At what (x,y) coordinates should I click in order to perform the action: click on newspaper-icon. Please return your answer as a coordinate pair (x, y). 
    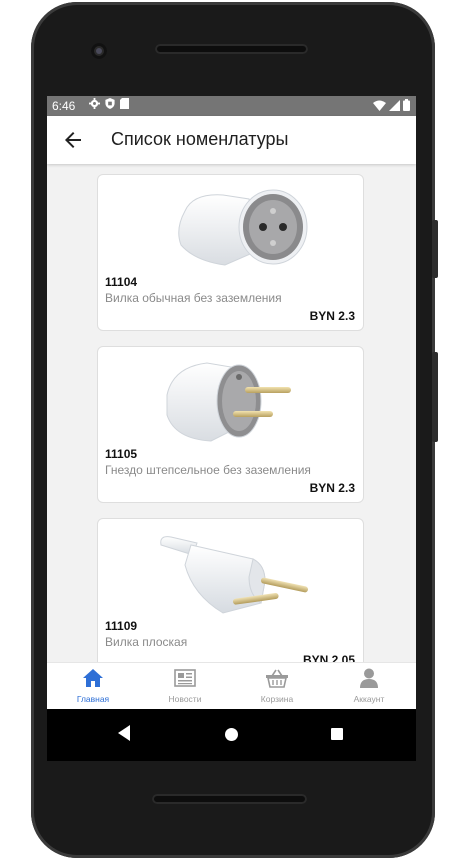
    Looking at the image, I should click on (185, 678).